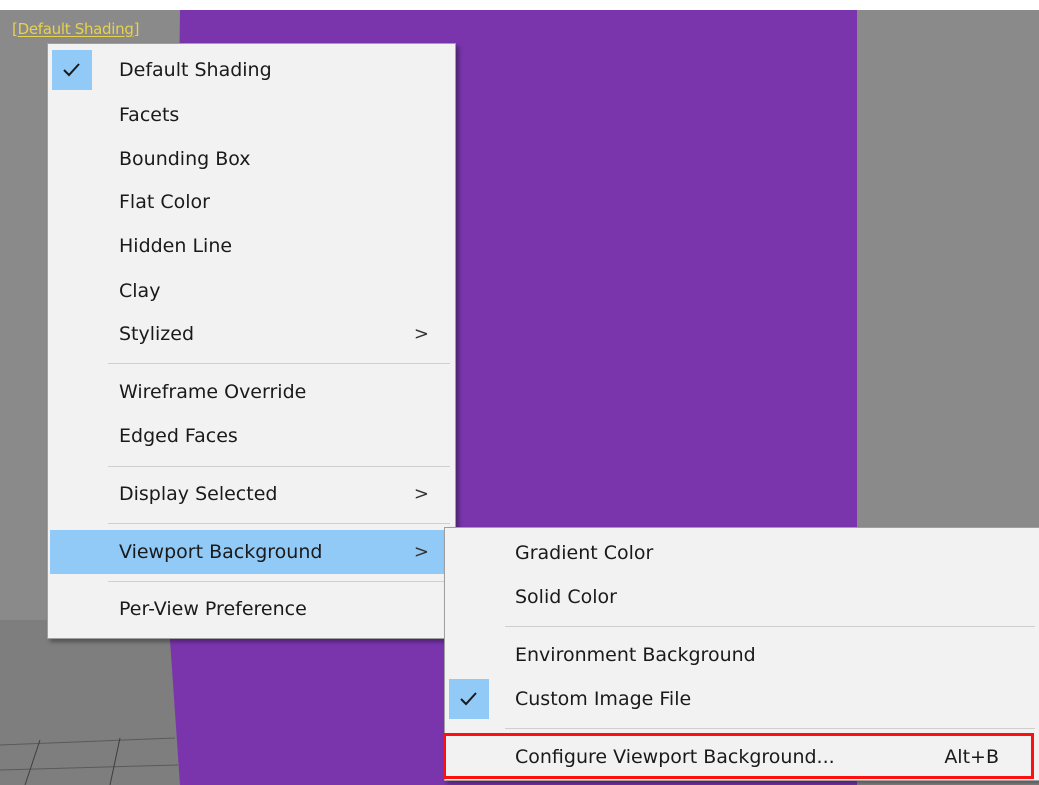 This screenshot has height=785, width=1039. I want to click on menu-item-label: Edged Faces, so click(178, 436).